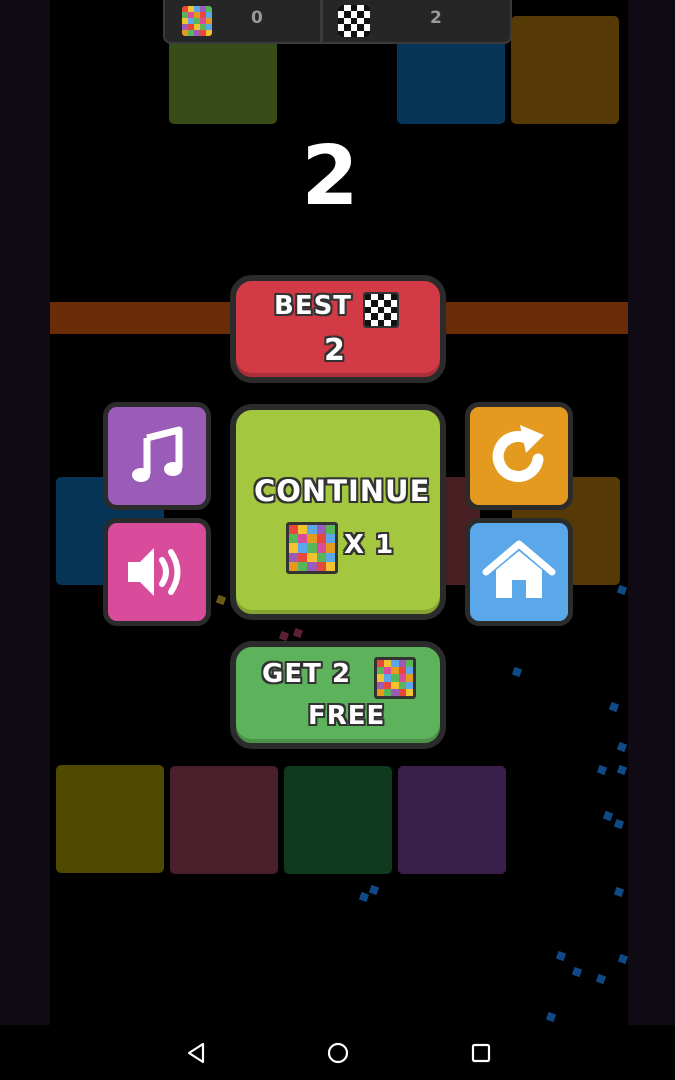 The image size is (675, 1080). I want to click on restart-button, so click(519, 456).